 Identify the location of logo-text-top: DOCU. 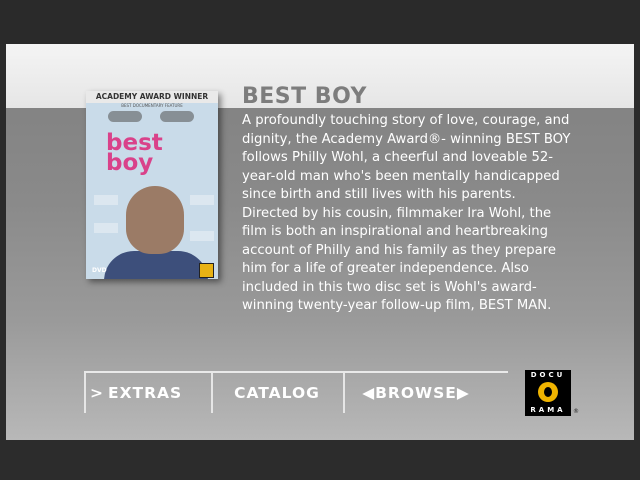
(548, 375).